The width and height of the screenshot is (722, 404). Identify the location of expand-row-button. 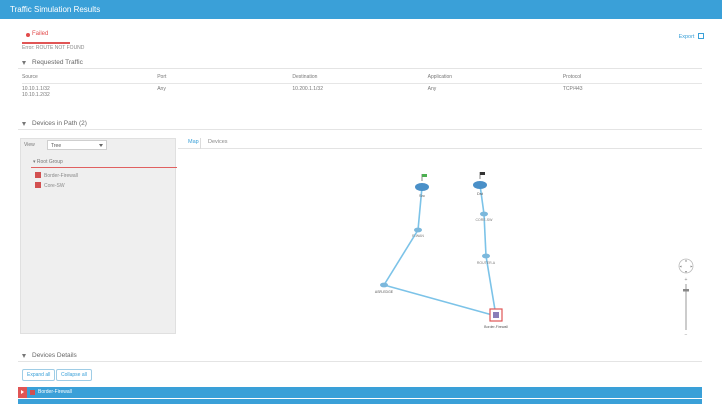
(22, 392).